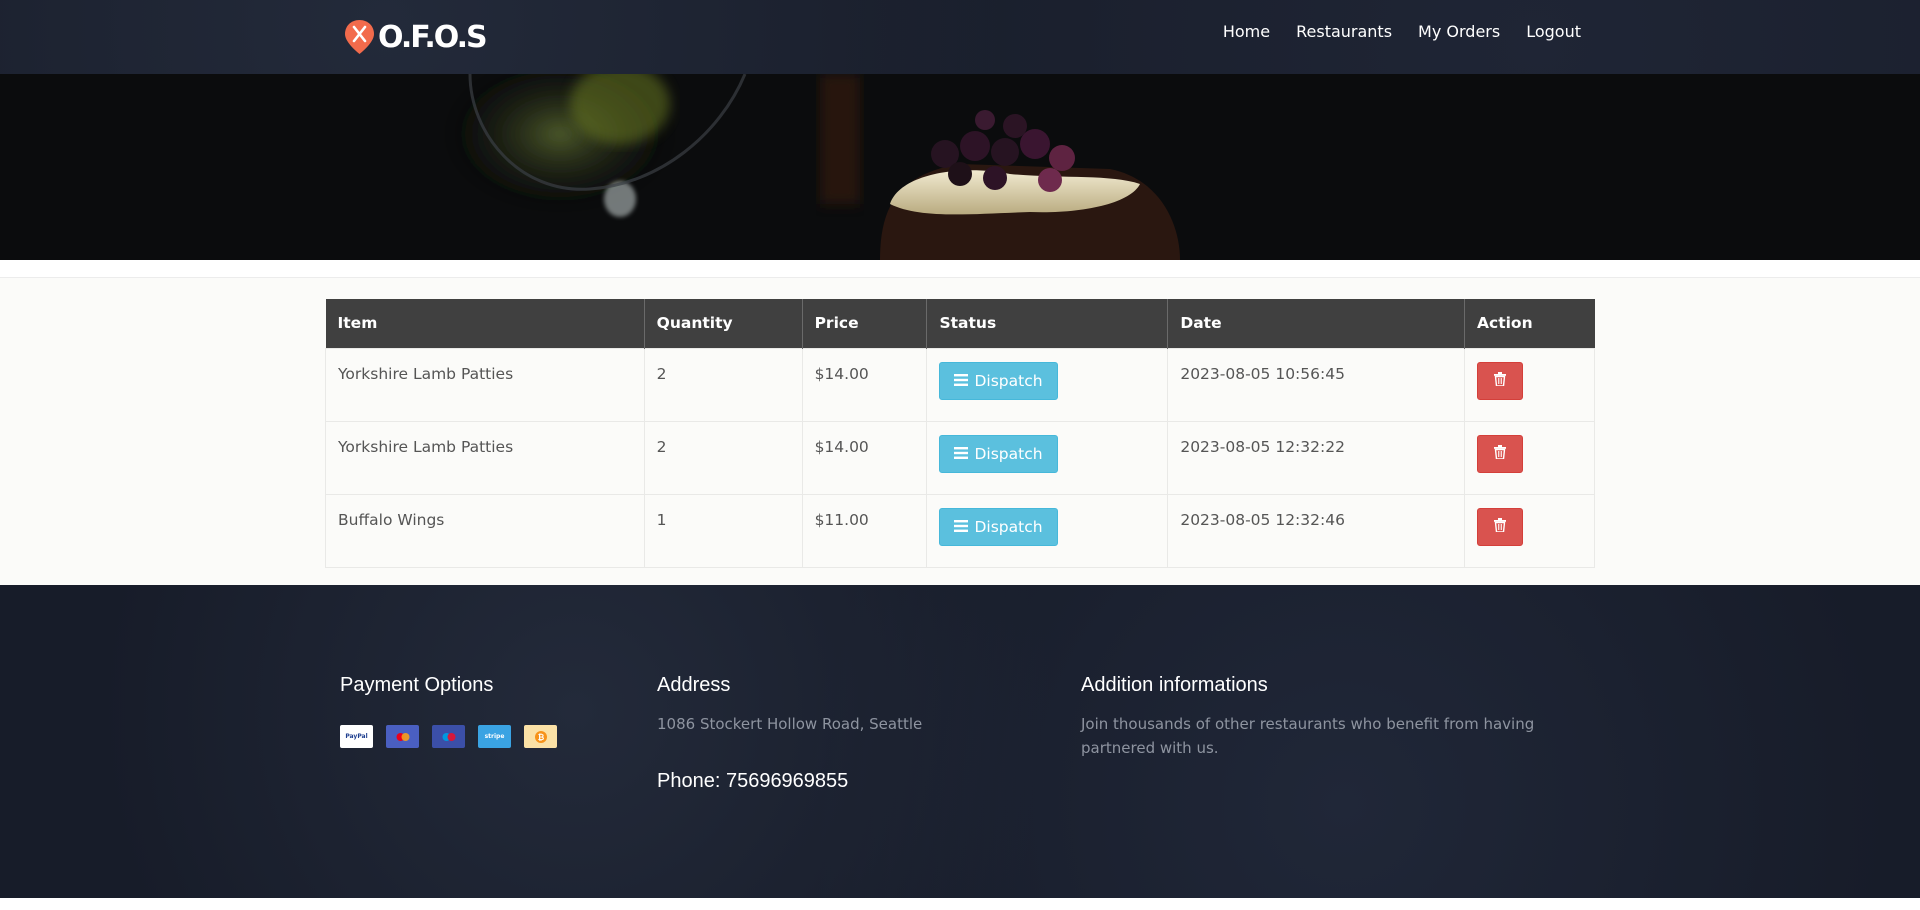  I want to click on header-date: Date, so click(1316, 323).